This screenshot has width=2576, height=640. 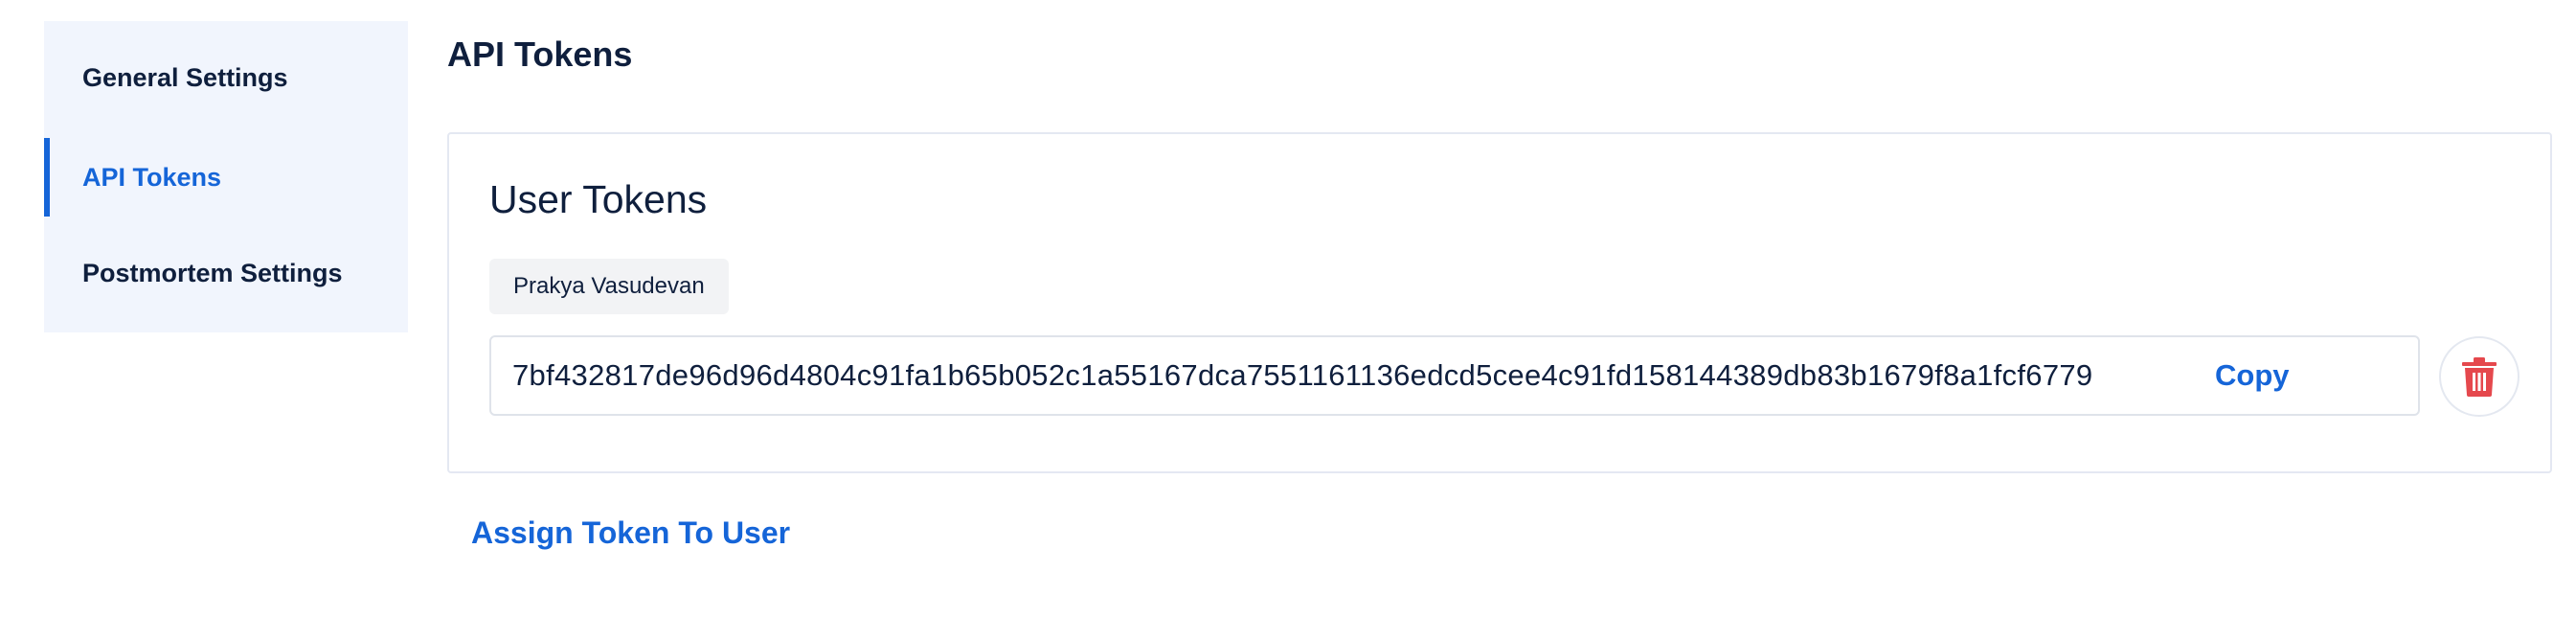 I want to click on assign-token-to-user-link: Assign Token To User, so click(x=630, y=533).